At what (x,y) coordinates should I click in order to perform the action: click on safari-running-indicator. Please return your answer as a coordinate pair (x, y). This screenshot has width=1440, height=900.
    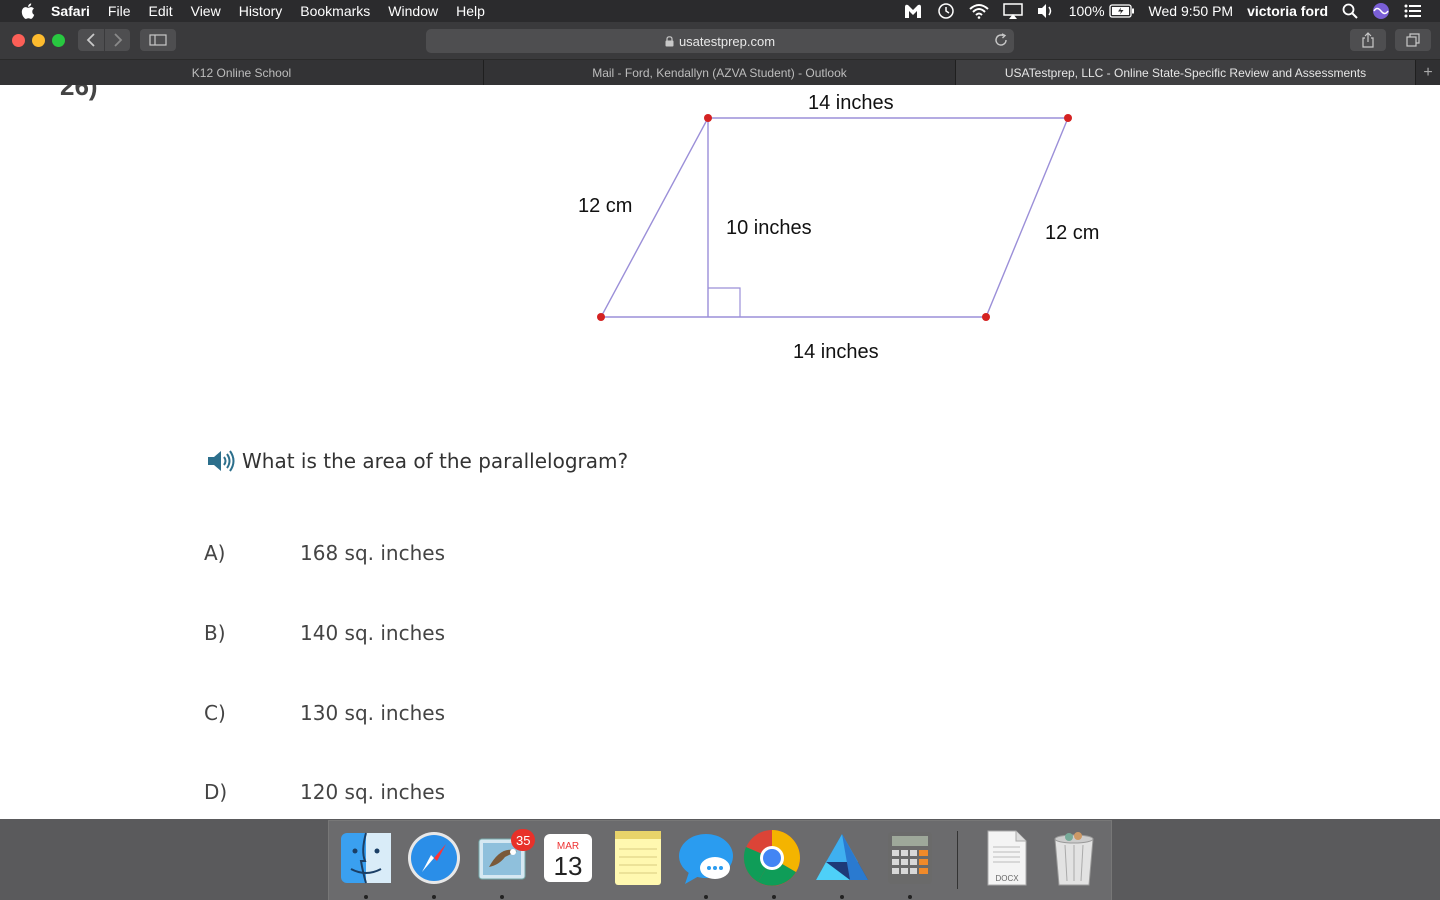
    Looking at the image, I should click on (434, 897).